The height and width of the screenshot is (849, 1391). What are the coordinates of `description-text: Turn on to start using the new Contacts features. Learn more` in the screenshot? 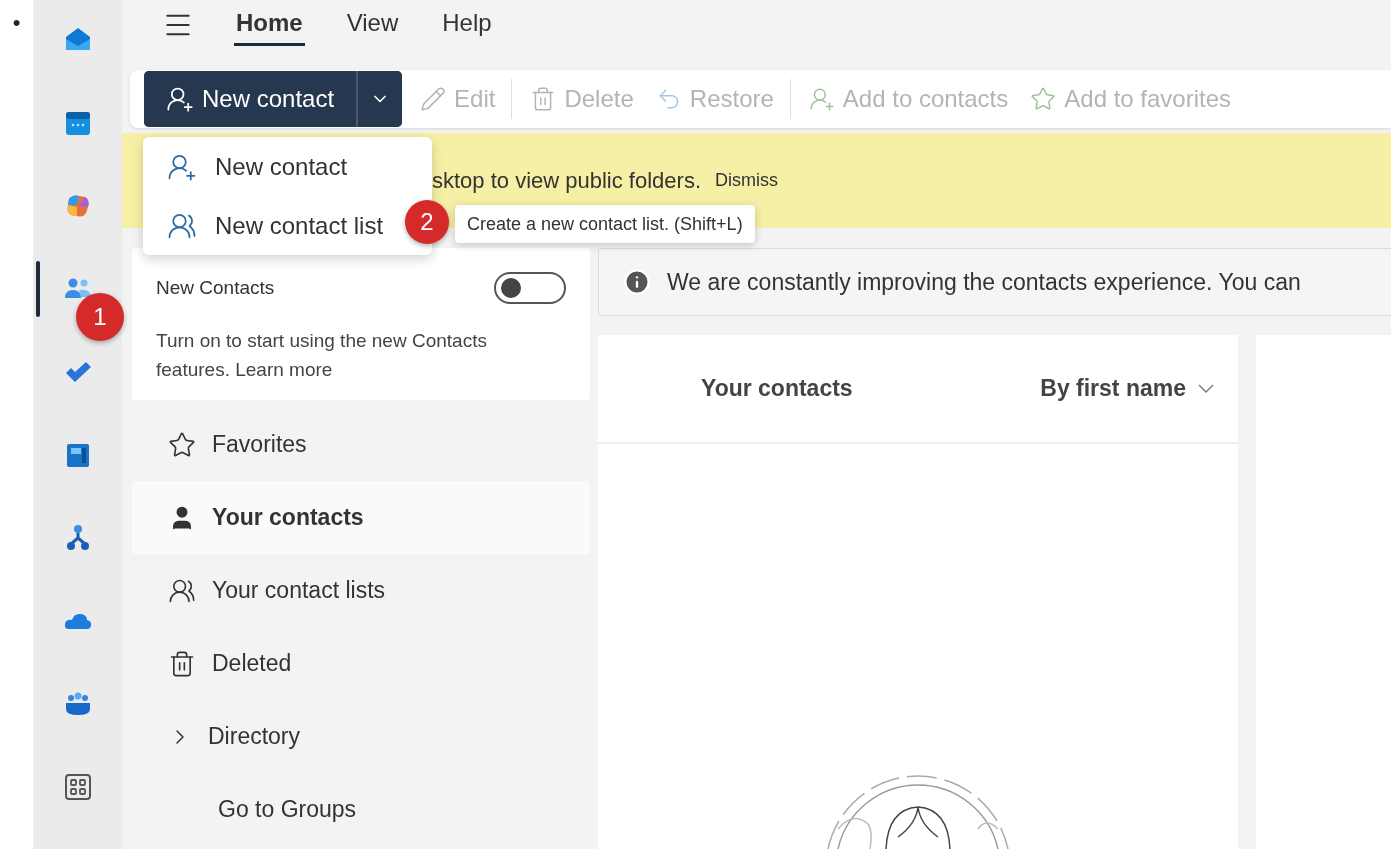 It's located at (322, 355).